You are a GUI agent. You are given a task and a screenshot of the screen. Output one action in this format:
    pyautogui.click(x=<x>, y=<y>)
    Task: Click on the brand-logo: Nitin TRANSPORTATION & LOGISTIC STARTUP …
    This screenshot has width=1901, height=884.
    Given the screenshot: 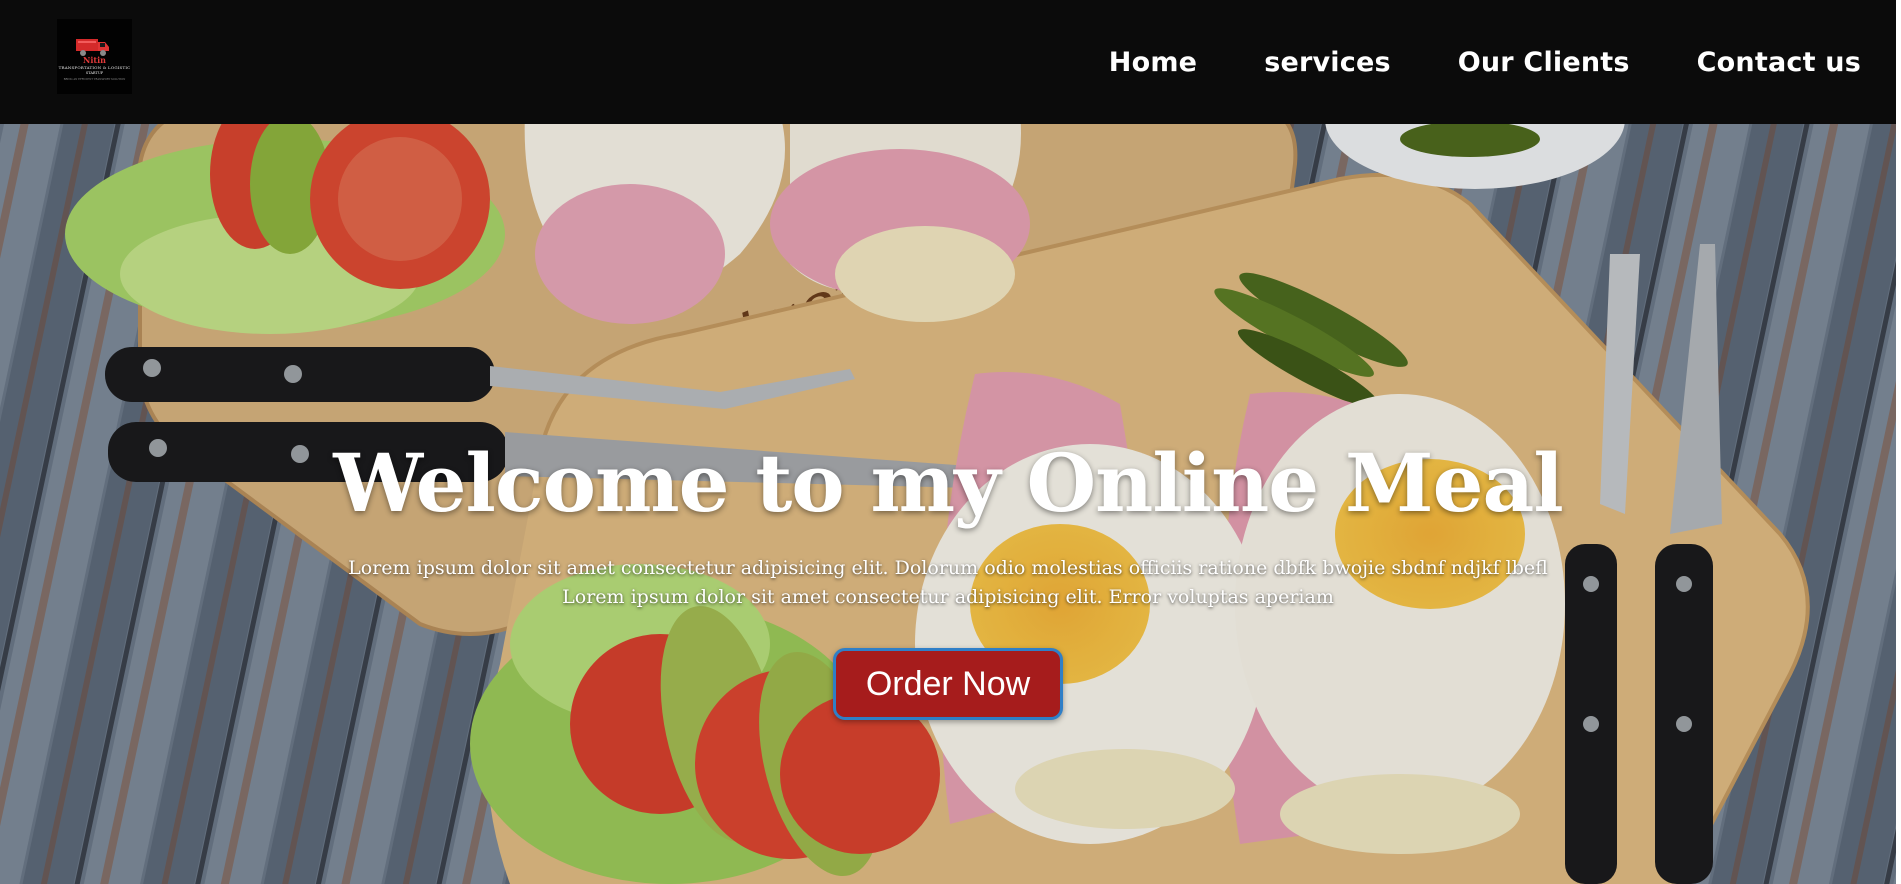 What is the action you would take?
    pyautogui.click(x=94, y=56)
    